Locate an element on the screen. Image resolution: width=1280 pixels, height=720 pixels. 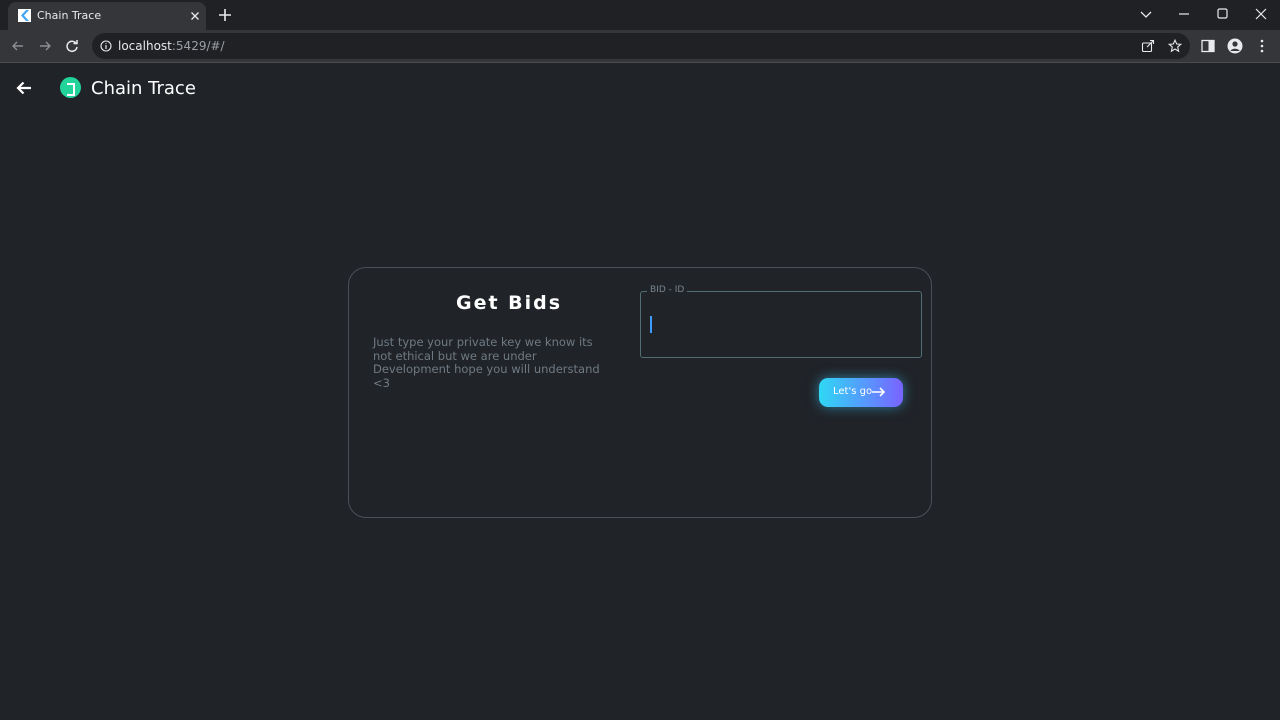
close-window-icon is located at coordinates (1261, 14).